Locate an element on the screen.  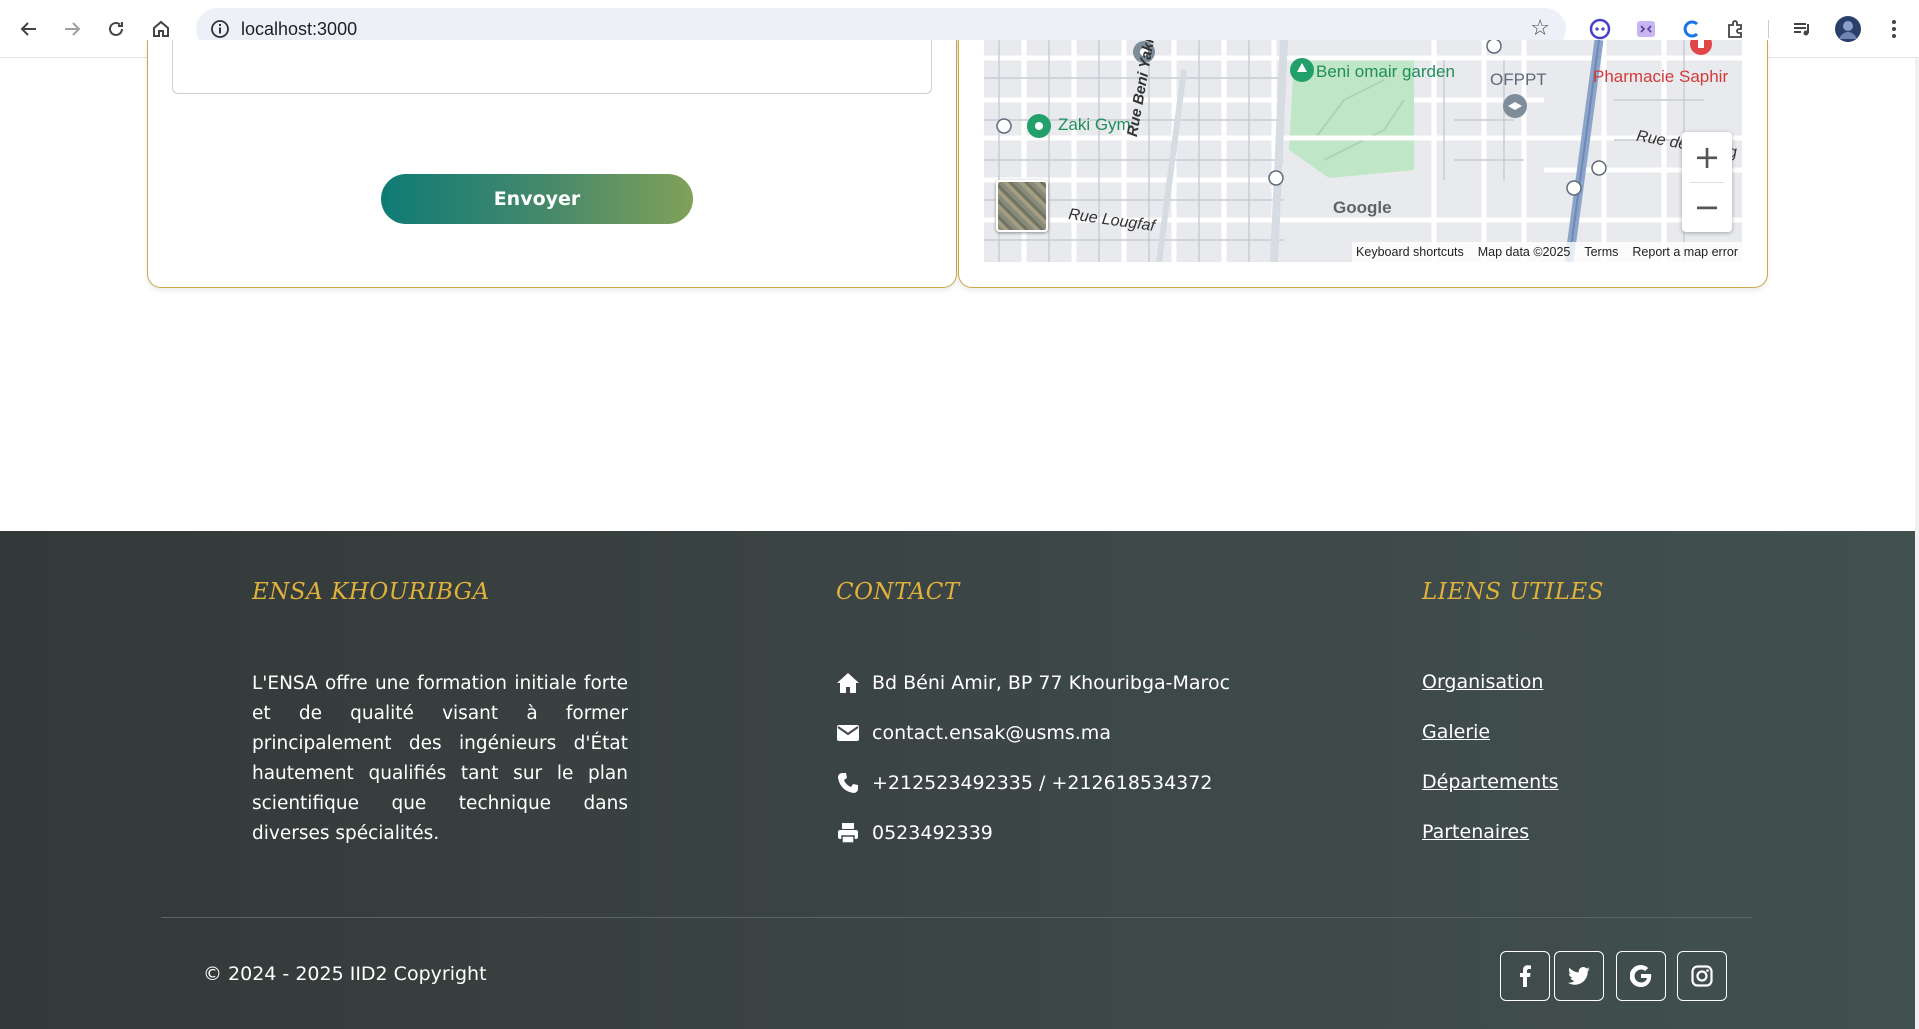
zoom-in-button: + is located at coordinates (1707, 157).